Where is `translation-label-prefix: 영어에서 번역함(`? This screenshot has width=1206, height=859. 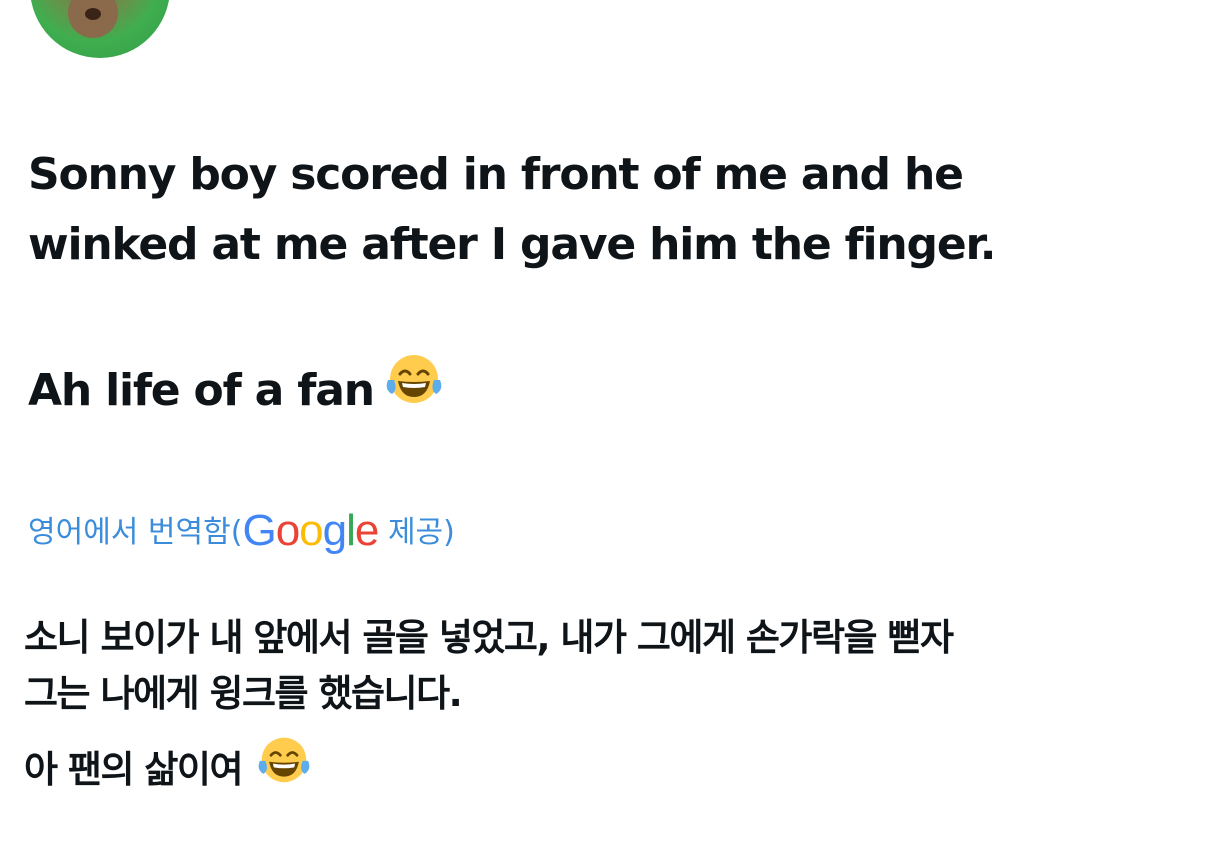
translation-label-prefix: 영어에서 번역함( is located at coordinates (135, 532).